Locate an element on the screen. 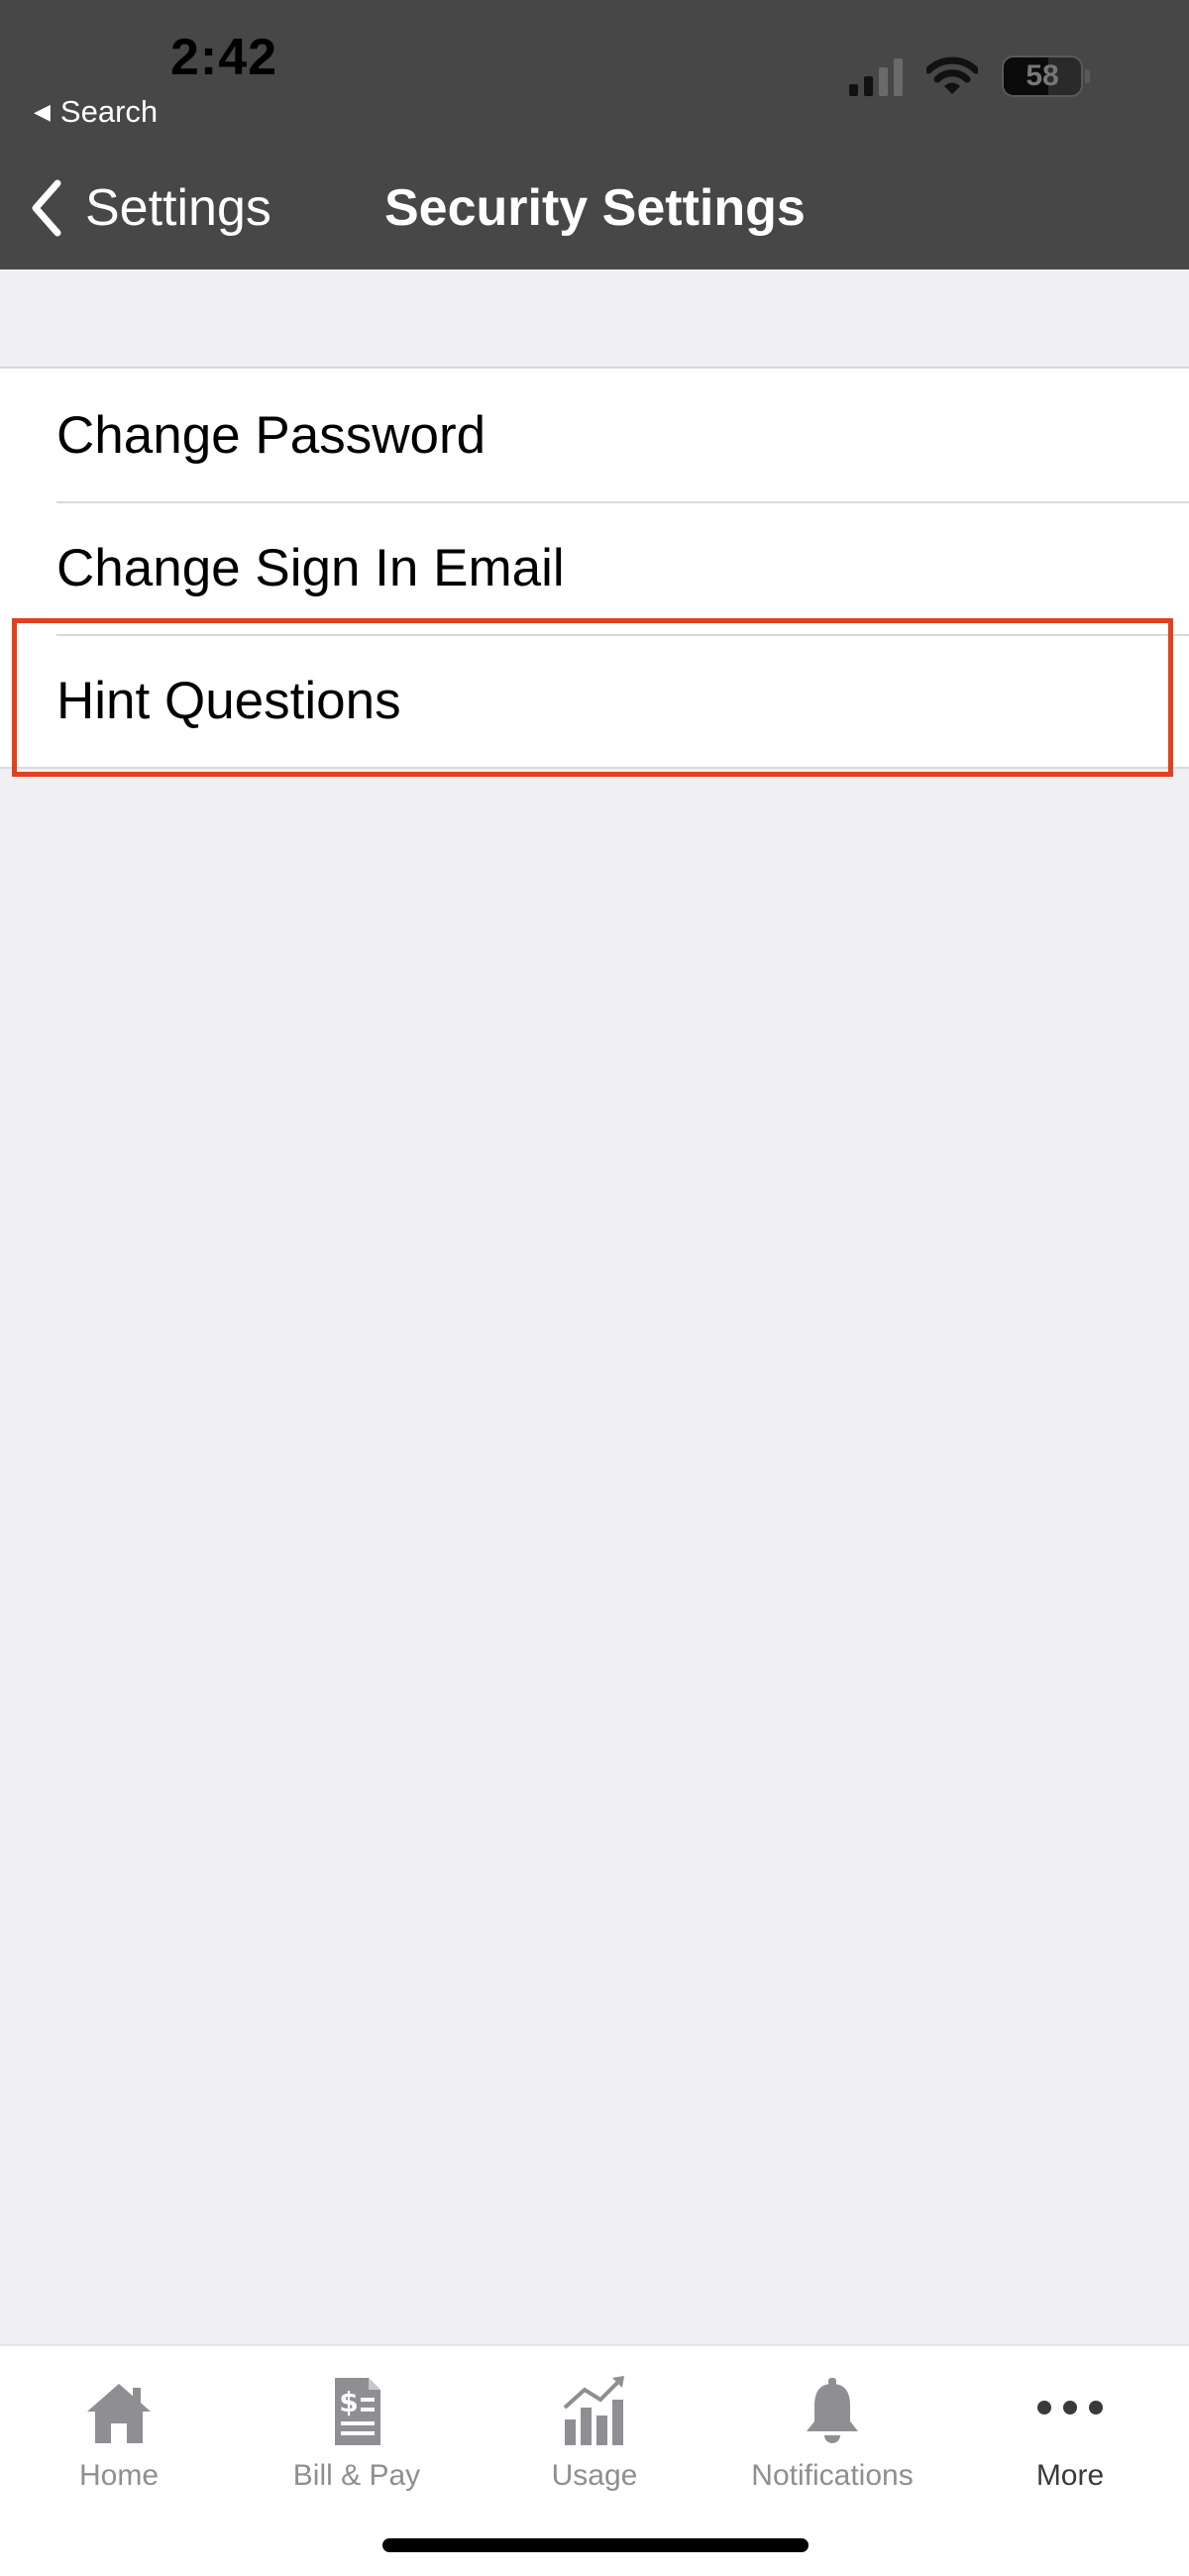 This screenshot has height=2576, width=1189. tab-home: Home is located at coordinates (119, 2429).